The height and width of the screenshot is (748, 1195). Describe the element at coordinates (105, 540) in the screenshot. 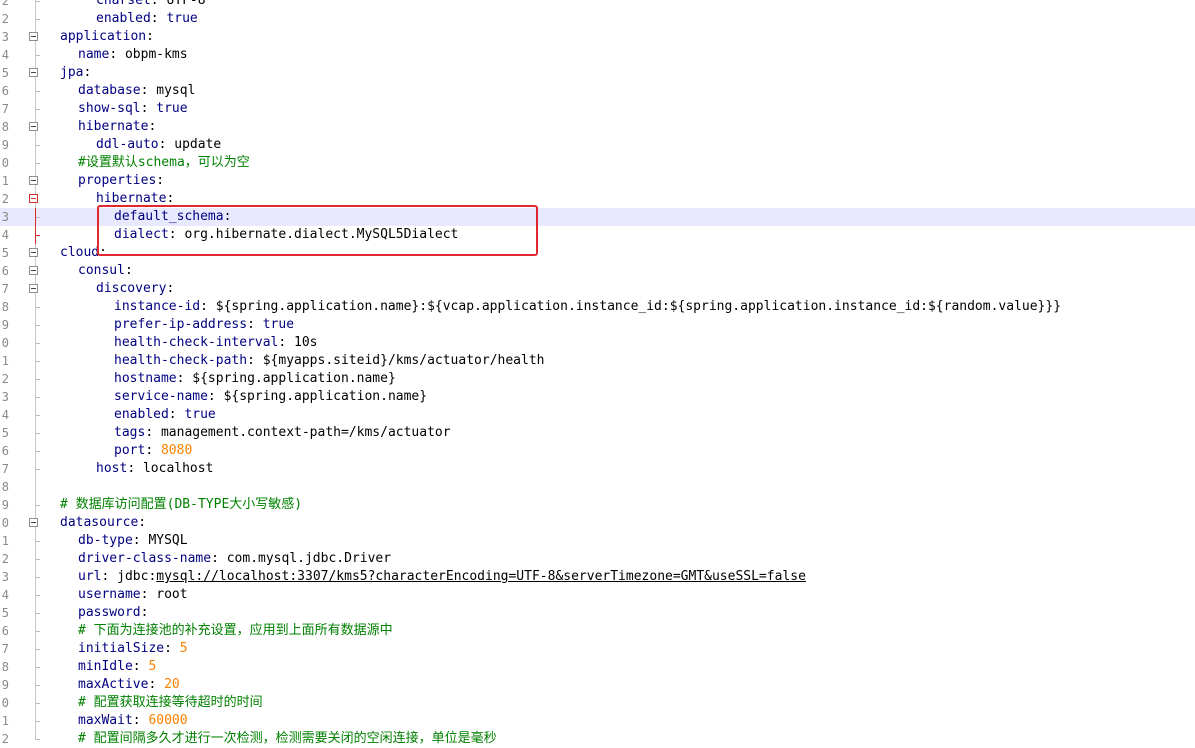

I see `yaml-key: db-type` at that location.